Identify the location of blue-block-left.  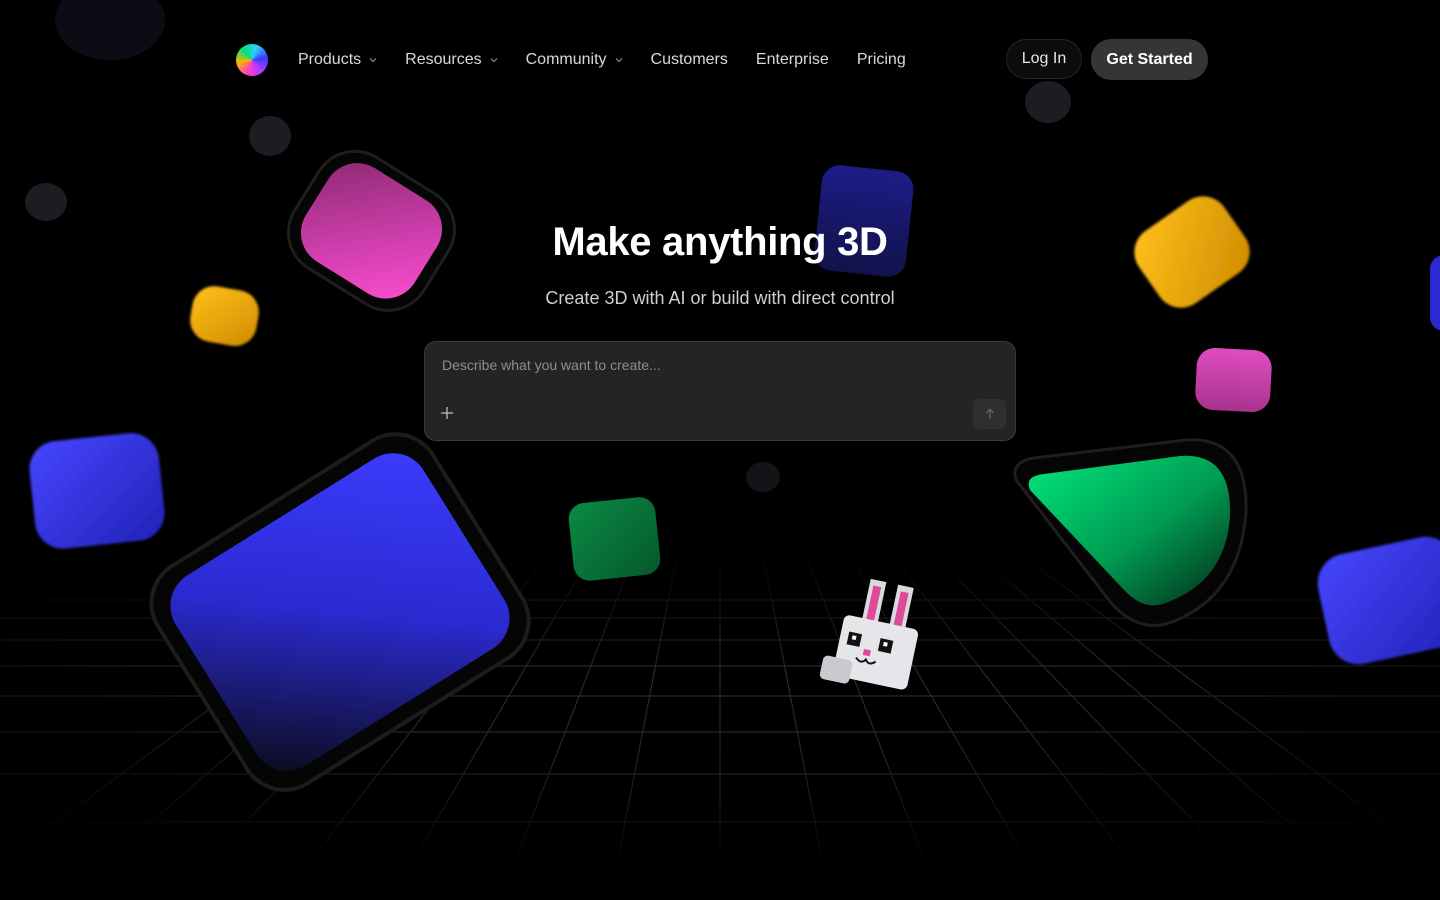
(97, 491).